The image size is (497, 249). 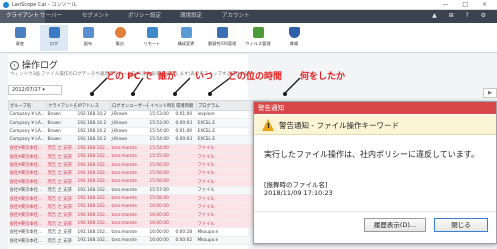 I want to click on table-cell: J-Brown, so click(x=129, y=115).